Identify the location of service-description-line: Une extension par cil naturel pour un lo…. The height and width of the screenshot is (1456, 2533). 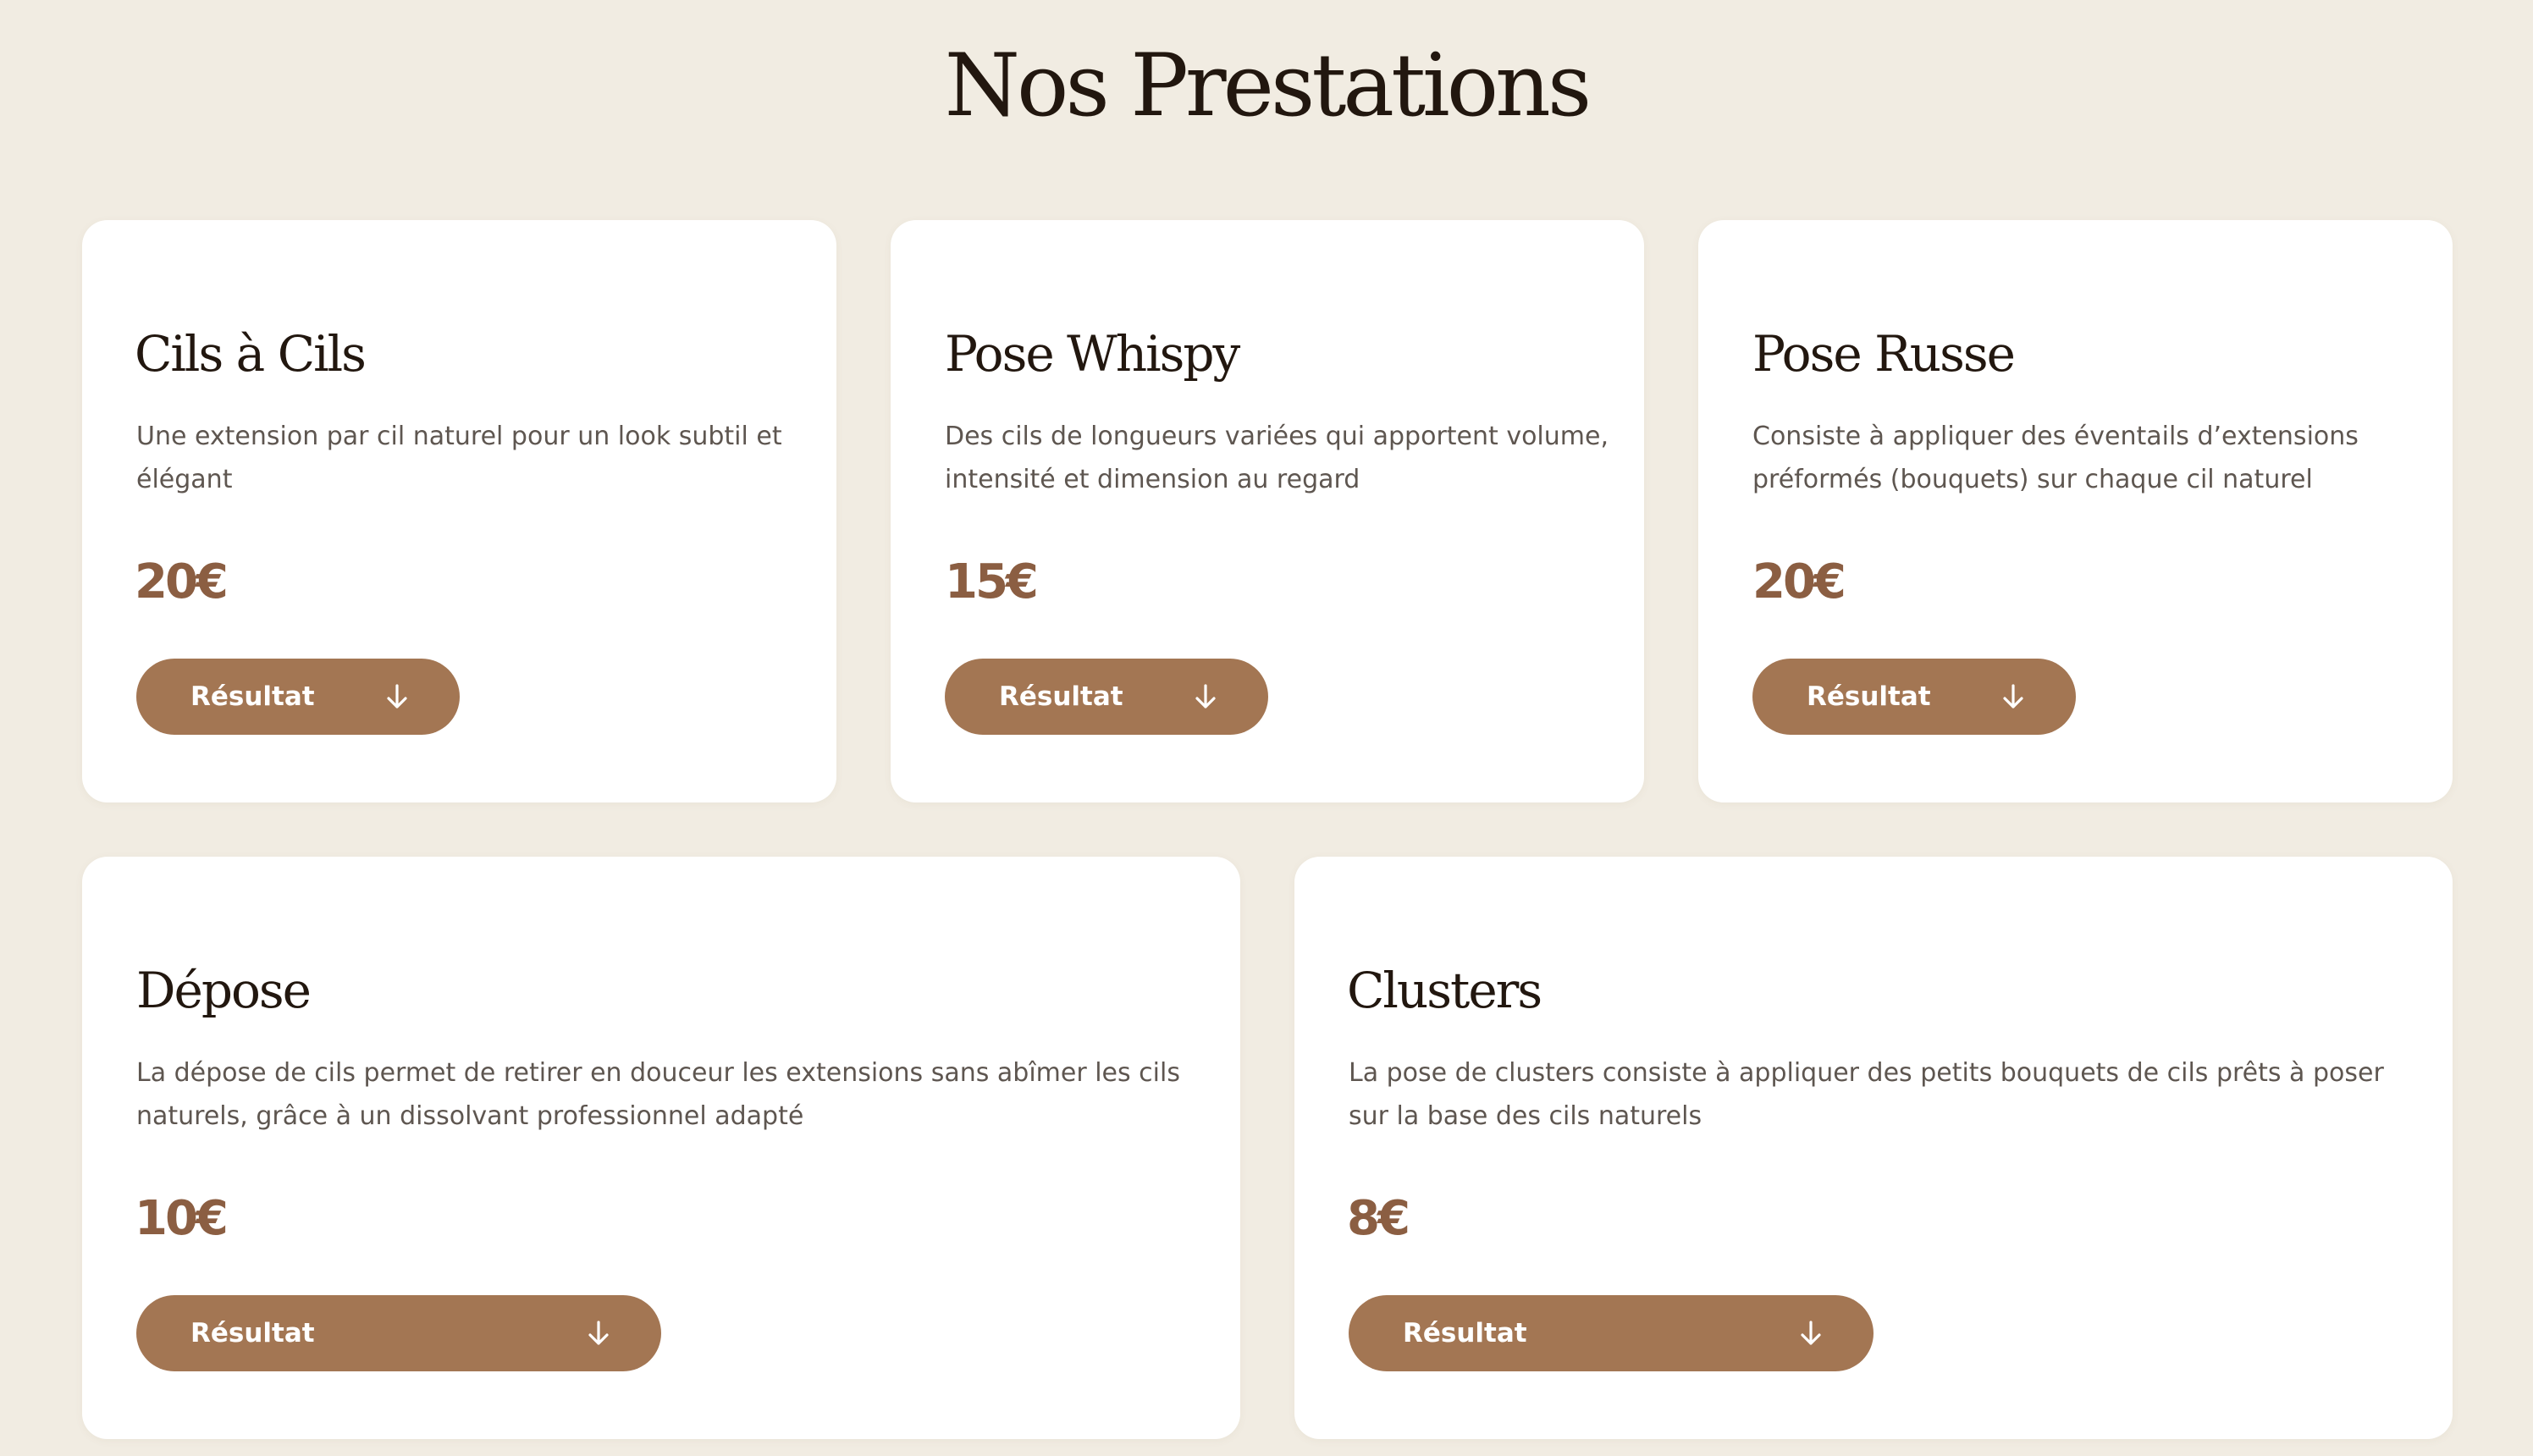
(459, 437).